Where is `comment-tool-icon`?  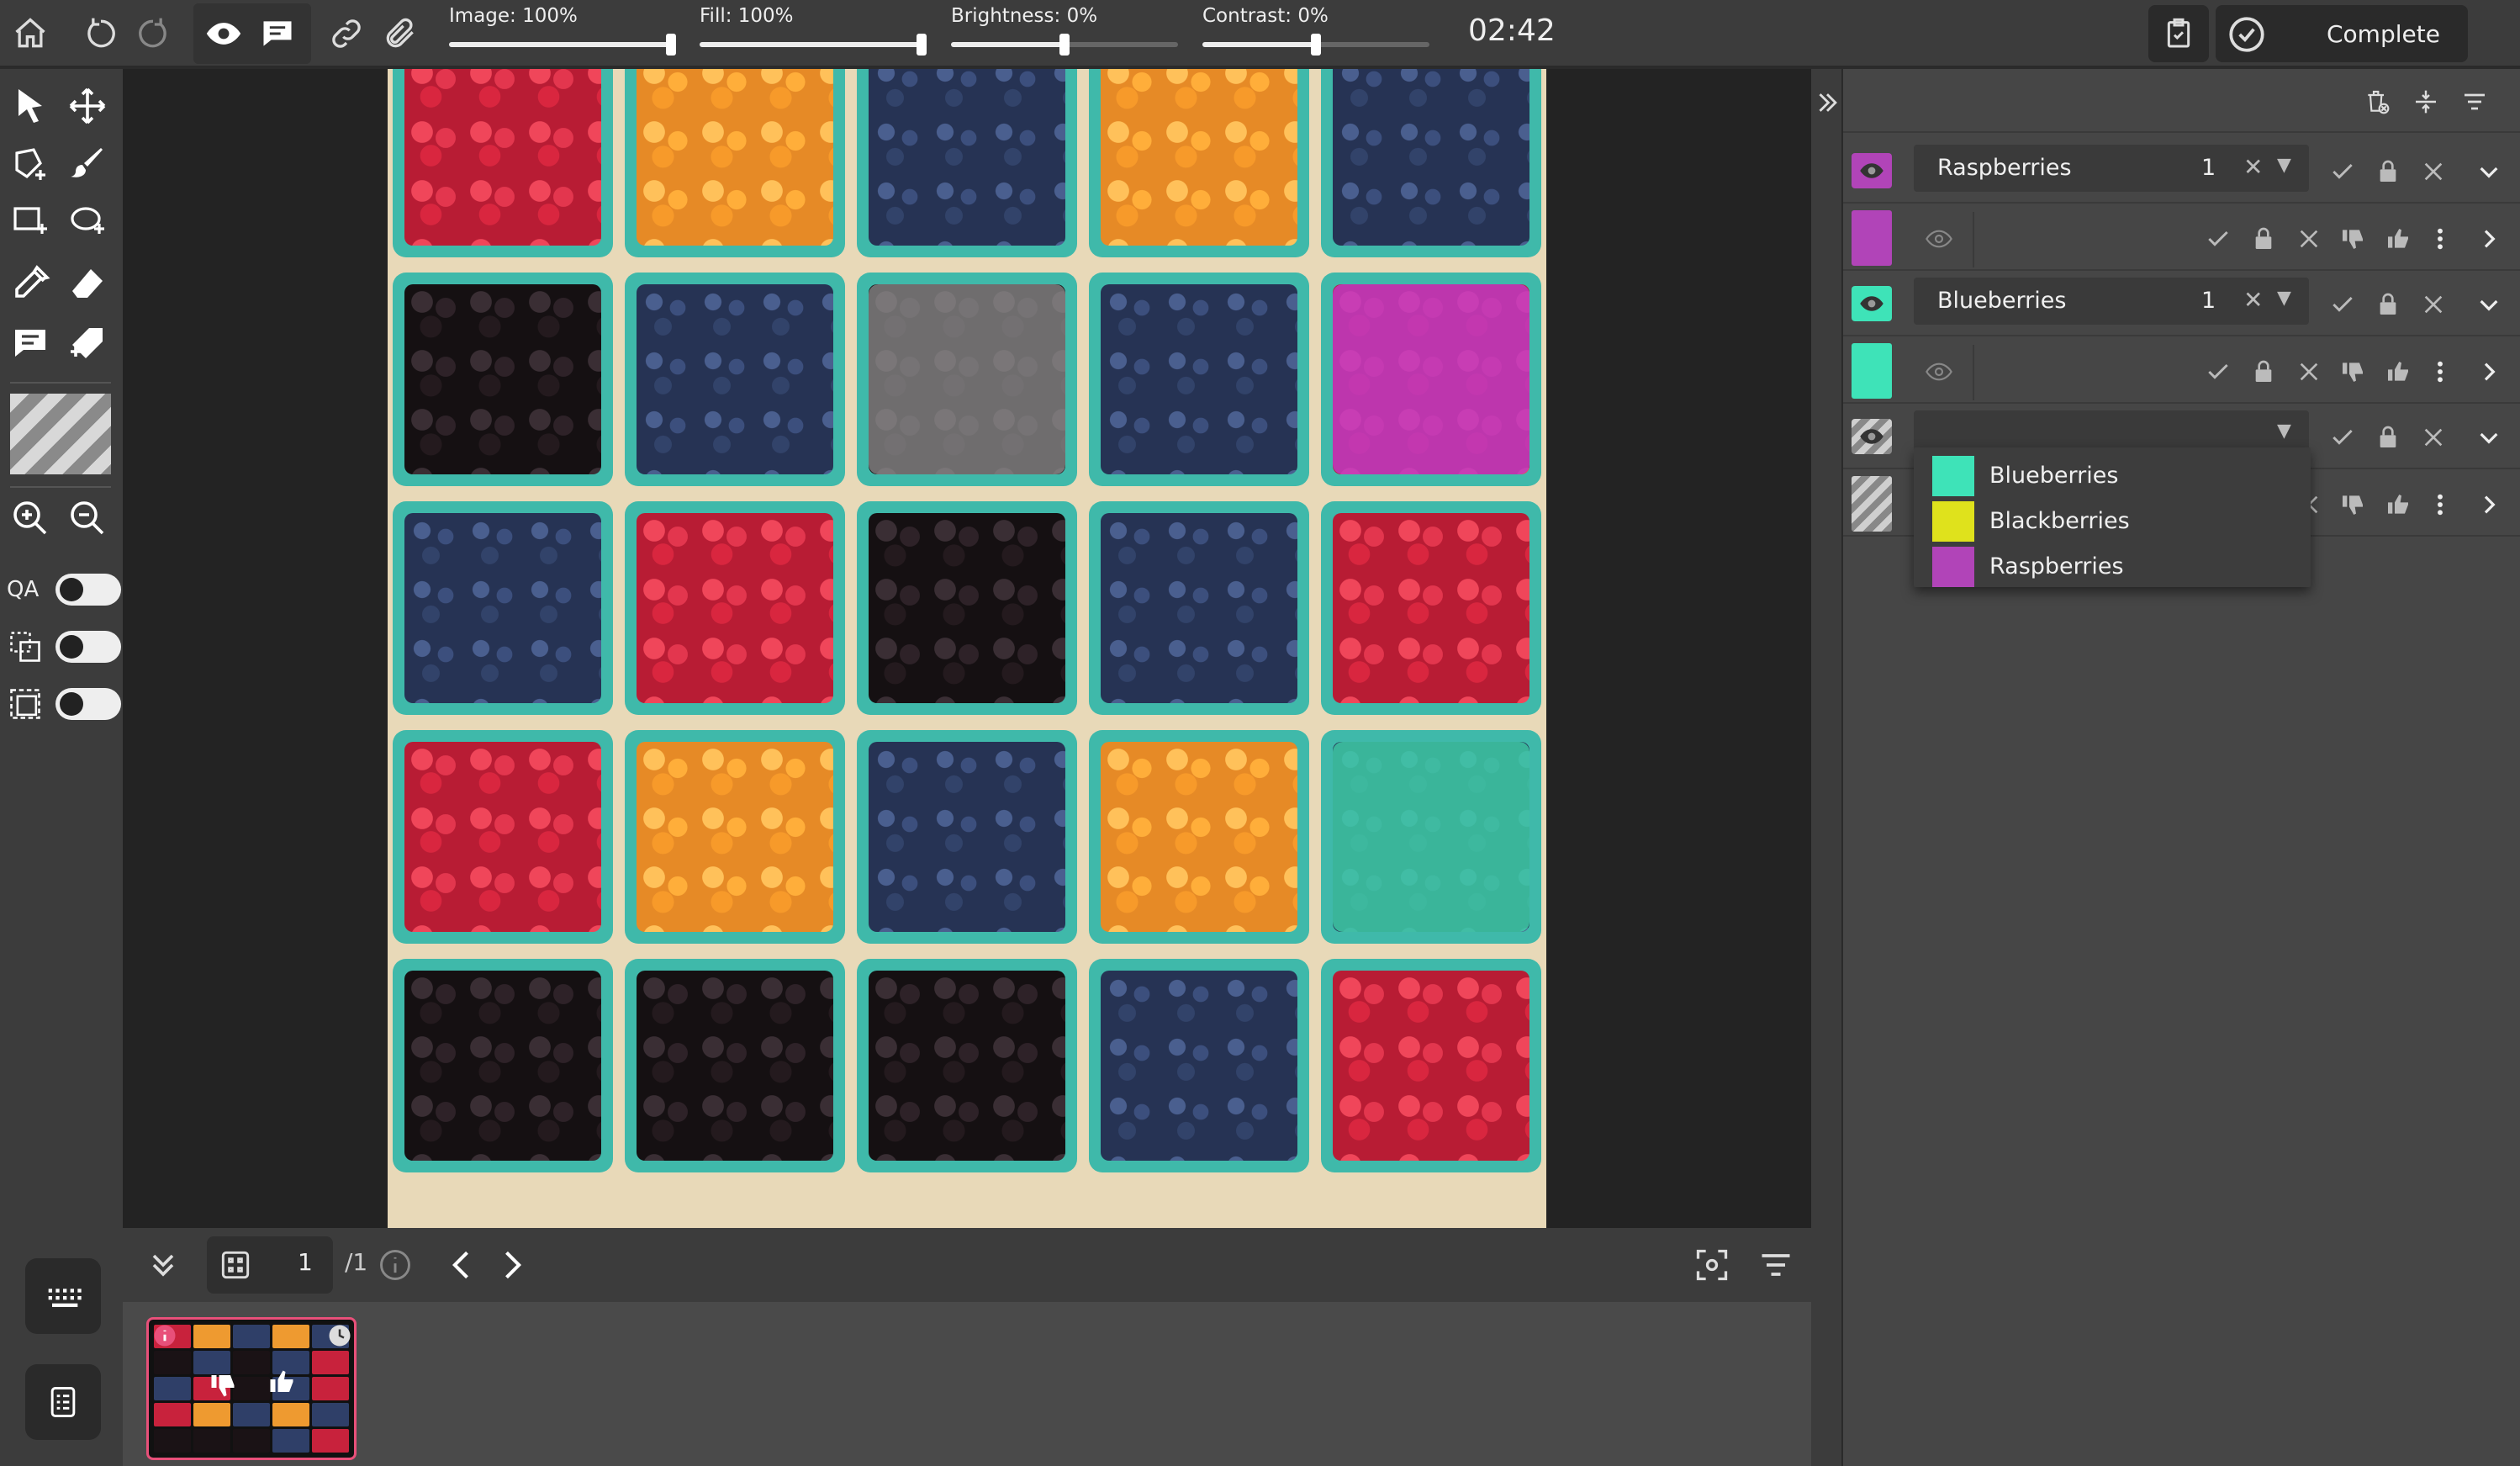 comment-tool-icon is located at coordinates (30, 343).